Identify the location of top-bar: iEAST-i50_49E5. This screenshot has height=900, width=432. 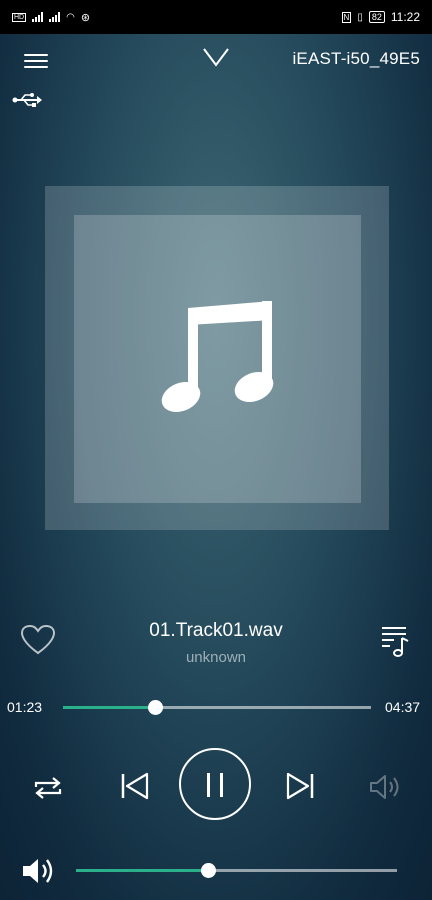
(216, 60).